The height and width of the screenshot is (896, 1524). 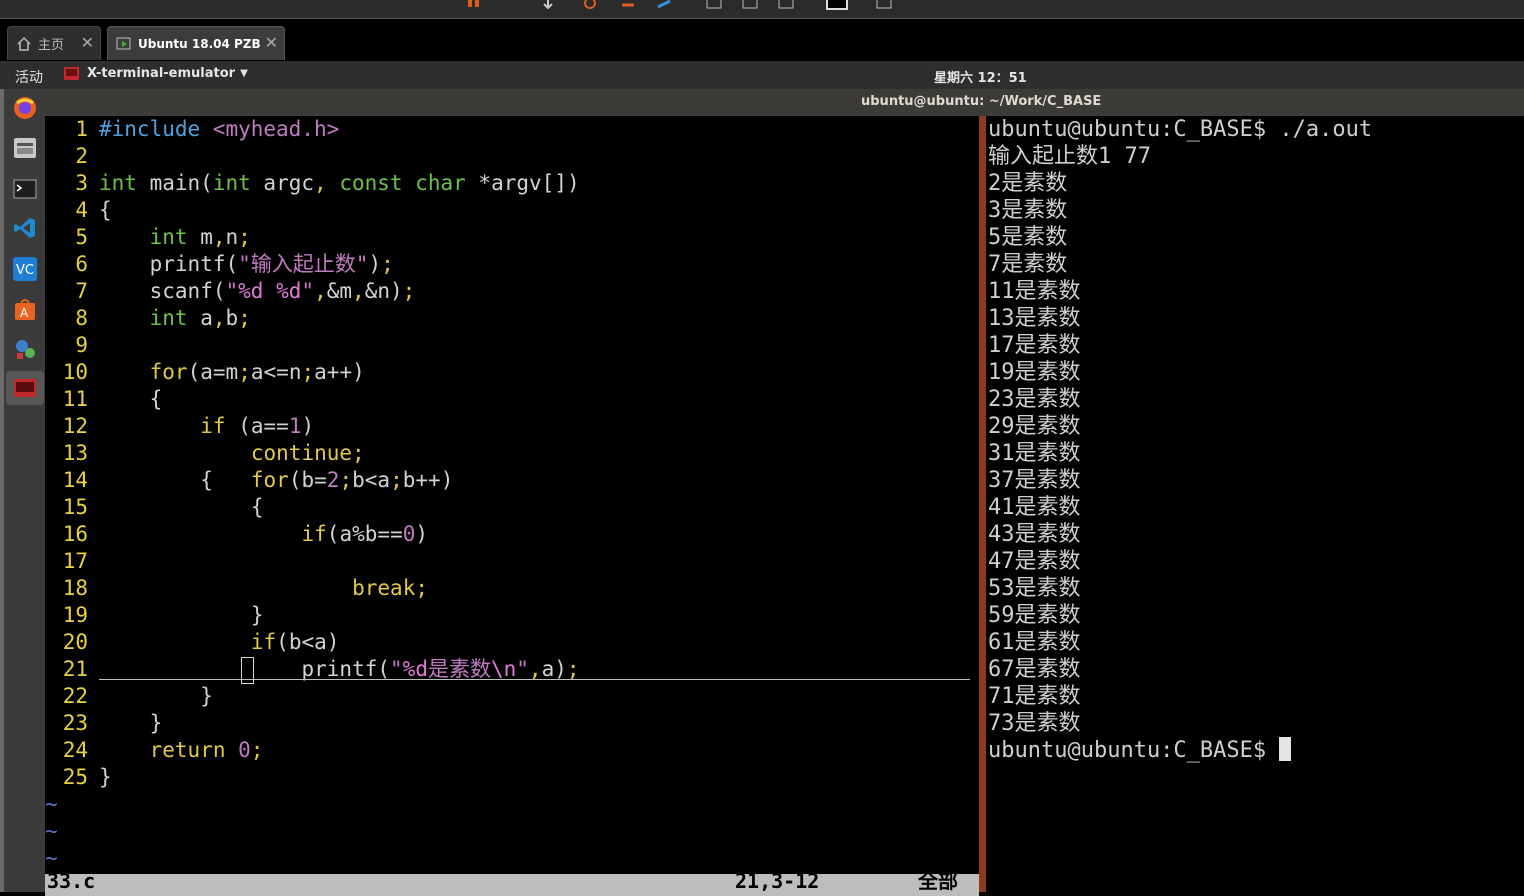 I want to click on line-number: 22, so click(x=75, y=696).